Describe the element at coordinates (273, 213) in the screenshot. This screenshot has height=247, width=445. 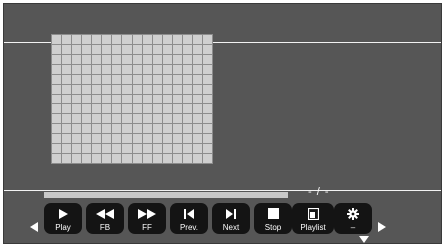
I see `stop-icon` at that location.